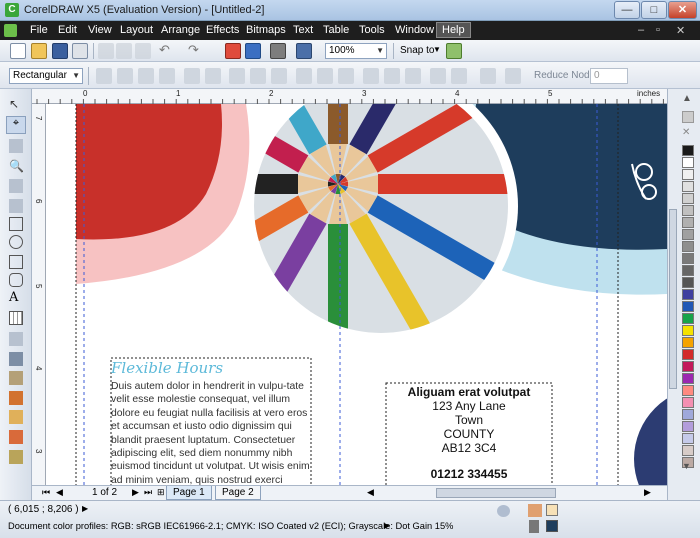  What do you see at coordinates (552, 526) in the screenshot?
I see `outline-color-swatch` at bounding box center [552, 526].